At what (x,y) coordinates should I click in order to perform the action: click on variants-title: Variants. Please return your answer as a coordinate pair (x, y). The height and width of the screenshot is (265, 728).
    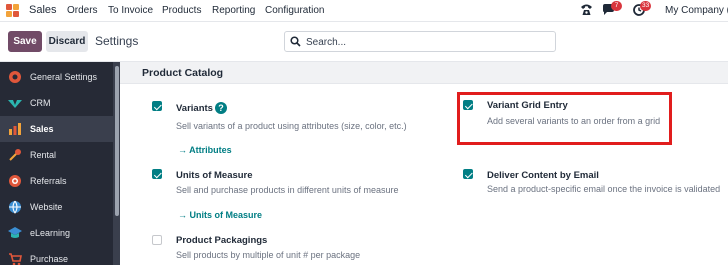
    Looking at the image, I should click on (194, 108).